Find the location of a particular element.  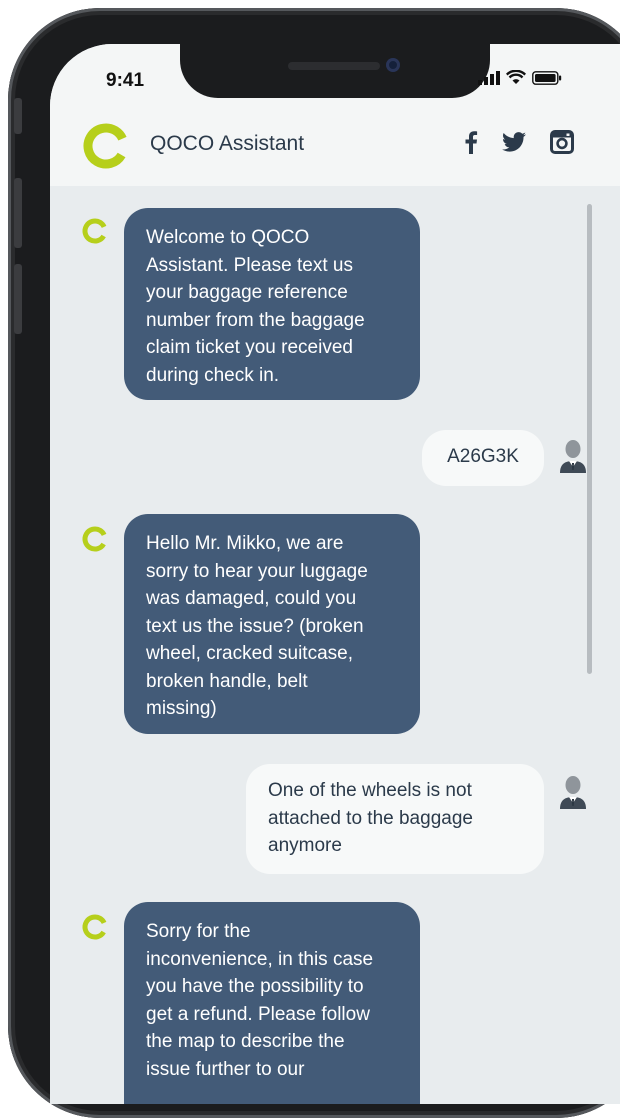

status-bar: 9:41 is located at coordinates (335, 73).